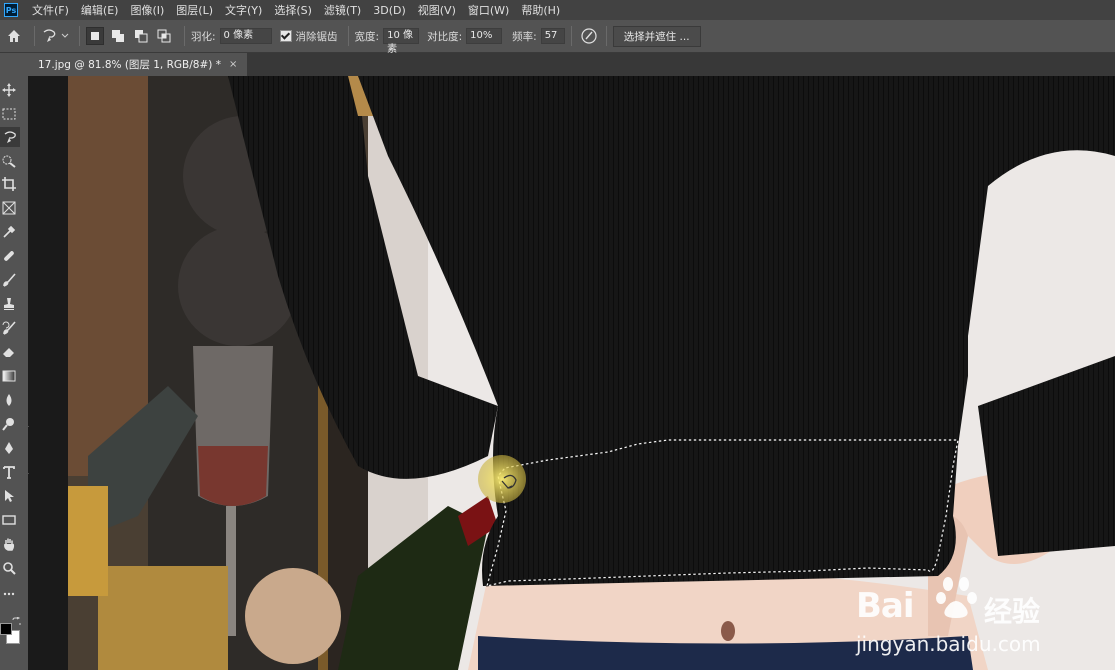 The image size is (1115, 670). What do you see at coordinates (484, 36) in the screenshot?
I see `contrast-input: 10%` at bounding box center [484, 36].